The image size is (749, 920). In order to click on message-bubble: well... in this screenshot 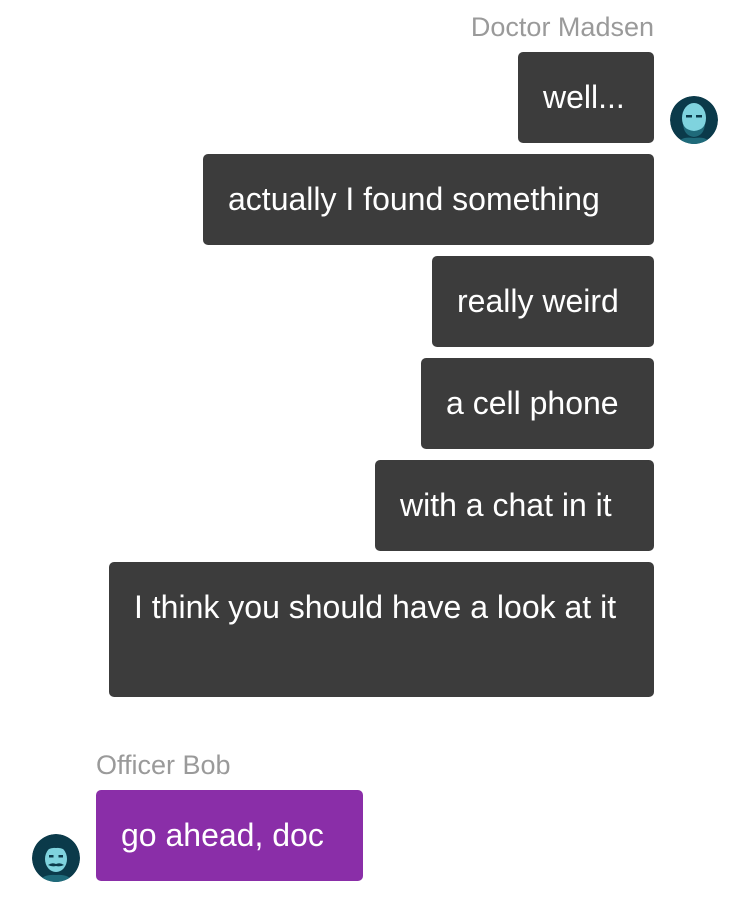, I will do `click(586, 97)`.